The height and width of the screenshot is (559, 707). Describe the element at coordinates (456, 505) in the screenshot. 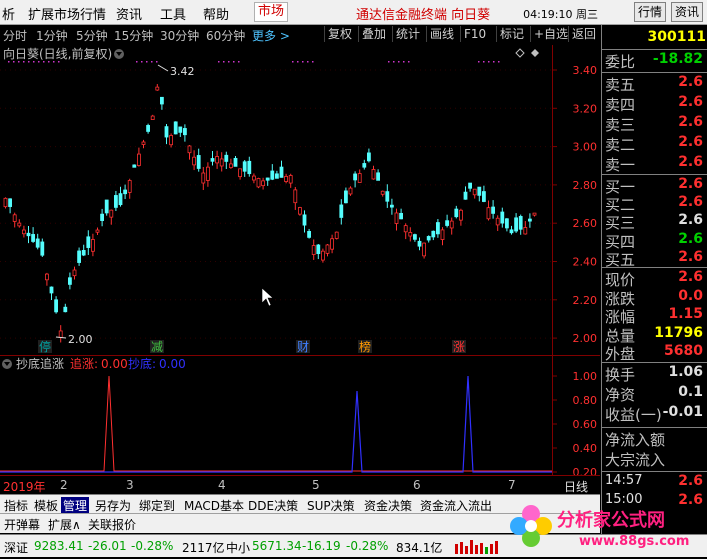

I see `tab-capital-flow: 资金流入流出` at that location.